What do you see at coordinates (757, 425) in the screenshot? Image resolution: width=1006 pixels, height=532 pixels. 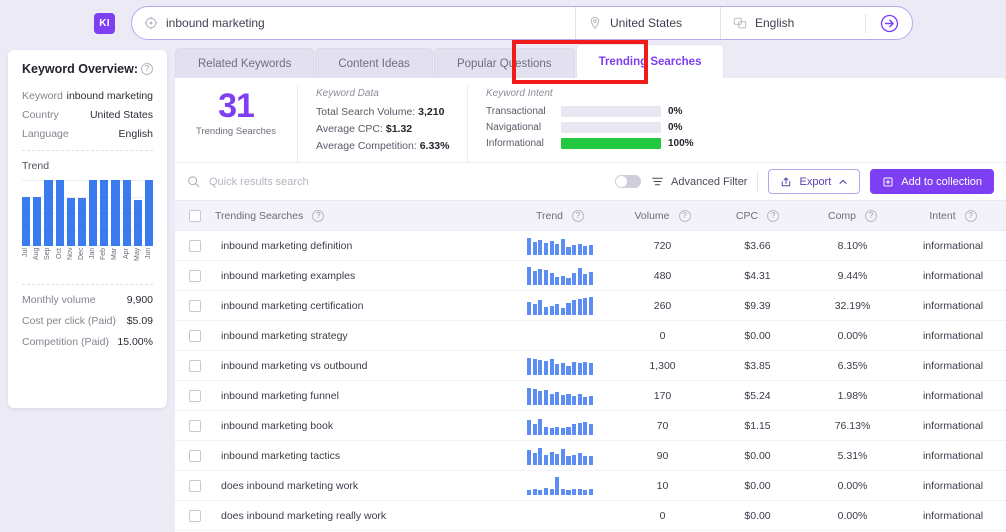 I see `cell-cpc: $1.15` at bounding box center [757, 425].